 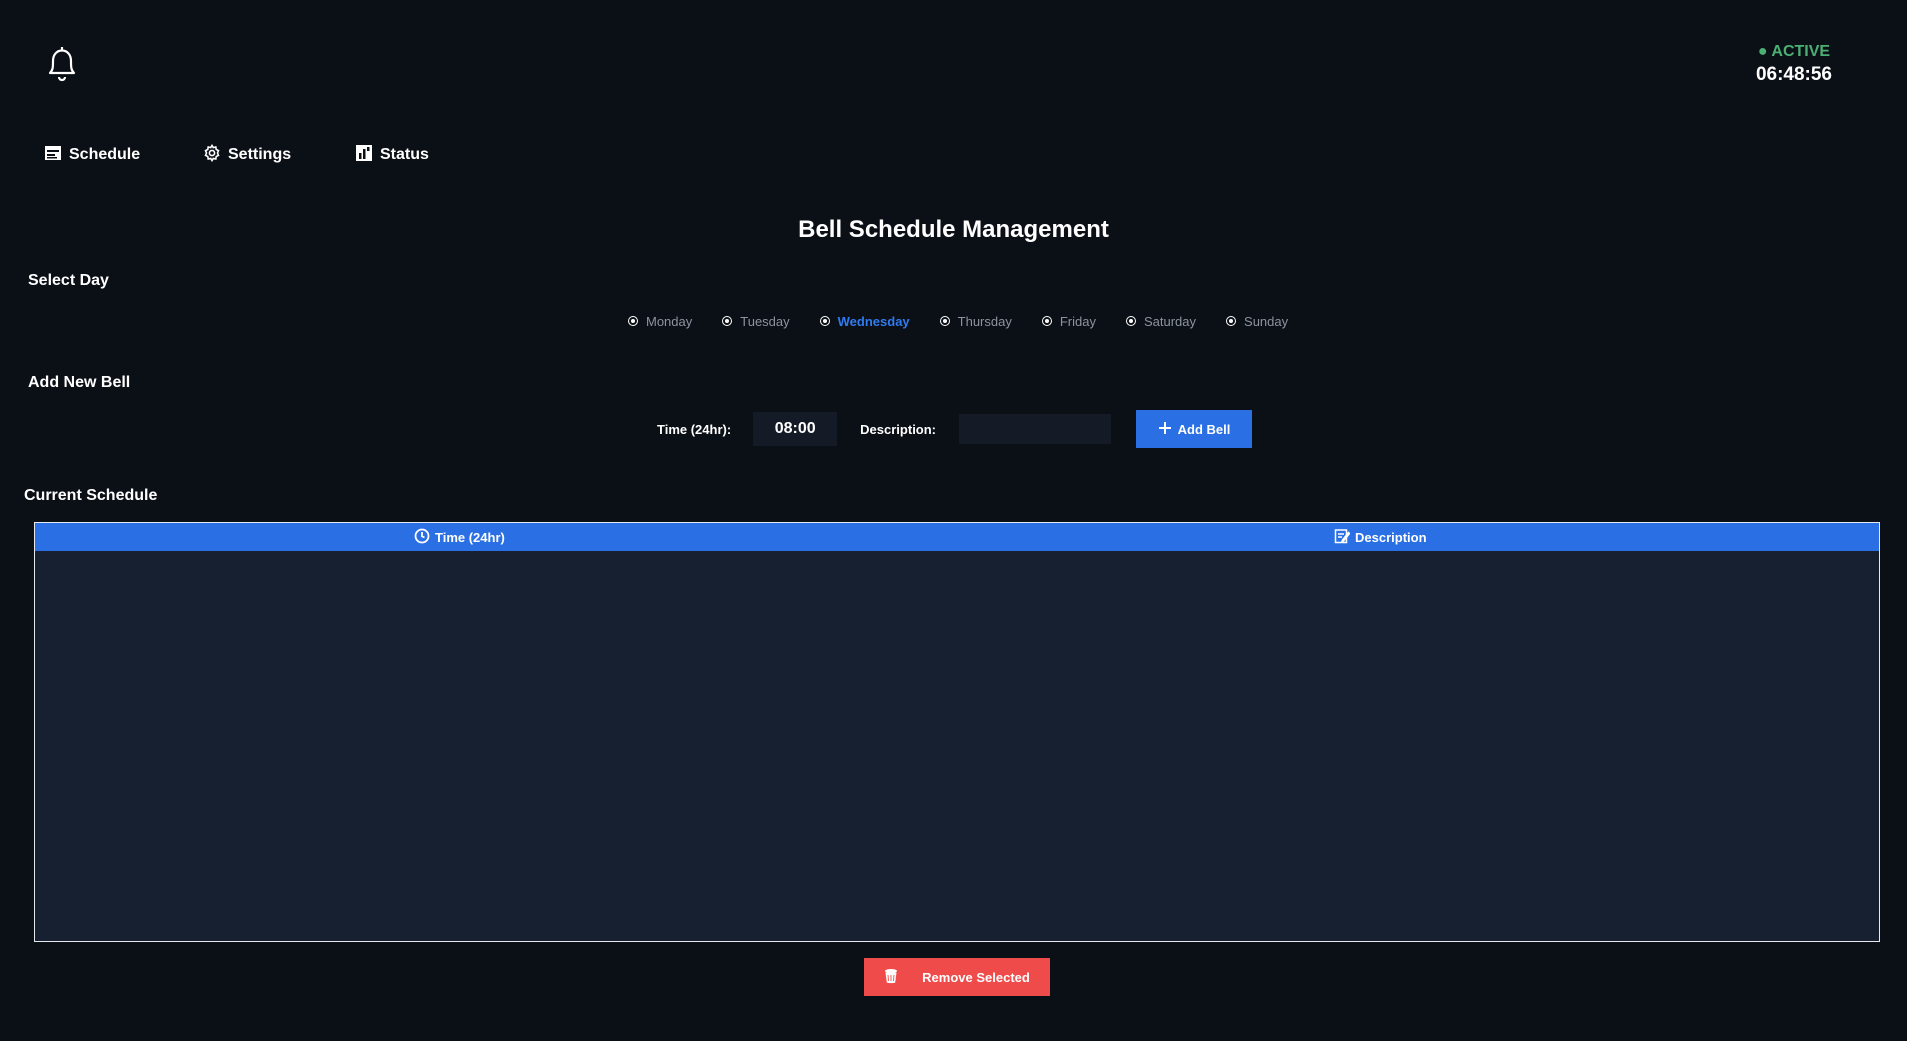 What do you see at coordinates (1266, 321) in the screenshot?
I see `day-label: Sunday` at bounding box center [1266, 321].